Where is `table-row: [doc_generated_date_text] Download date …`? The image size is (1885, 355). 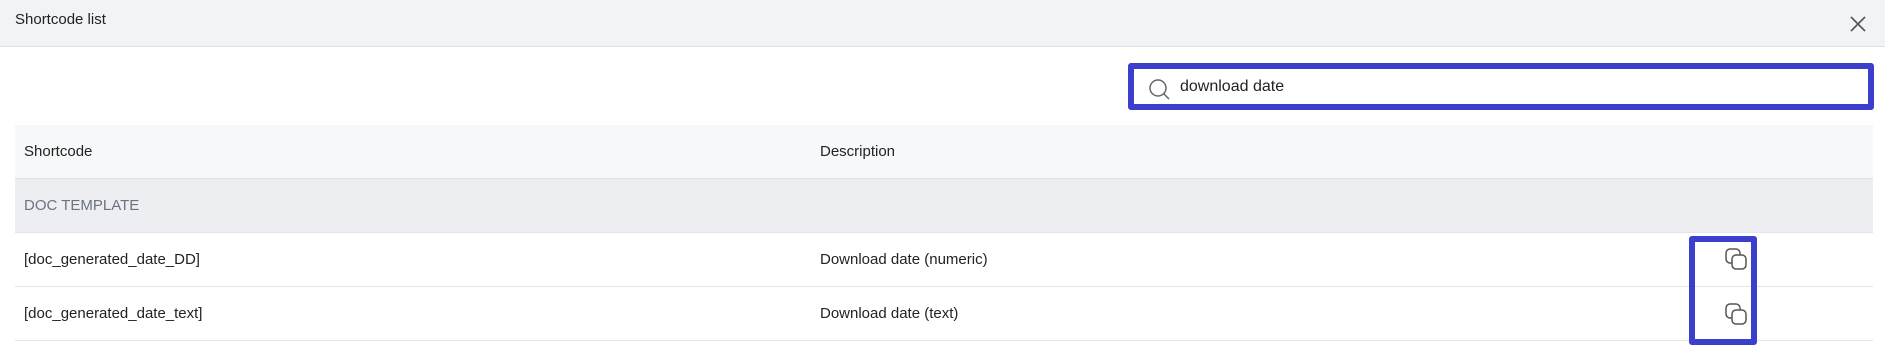
table-row: [doc_generated_date_text] Download date … is located at coordinates (944, 314).